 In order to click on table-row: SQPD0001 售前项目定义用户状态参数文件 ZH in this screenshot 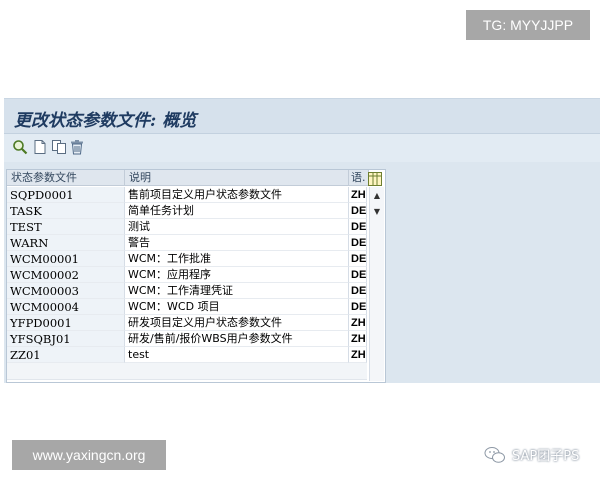, I will do `click(187, 195)`.